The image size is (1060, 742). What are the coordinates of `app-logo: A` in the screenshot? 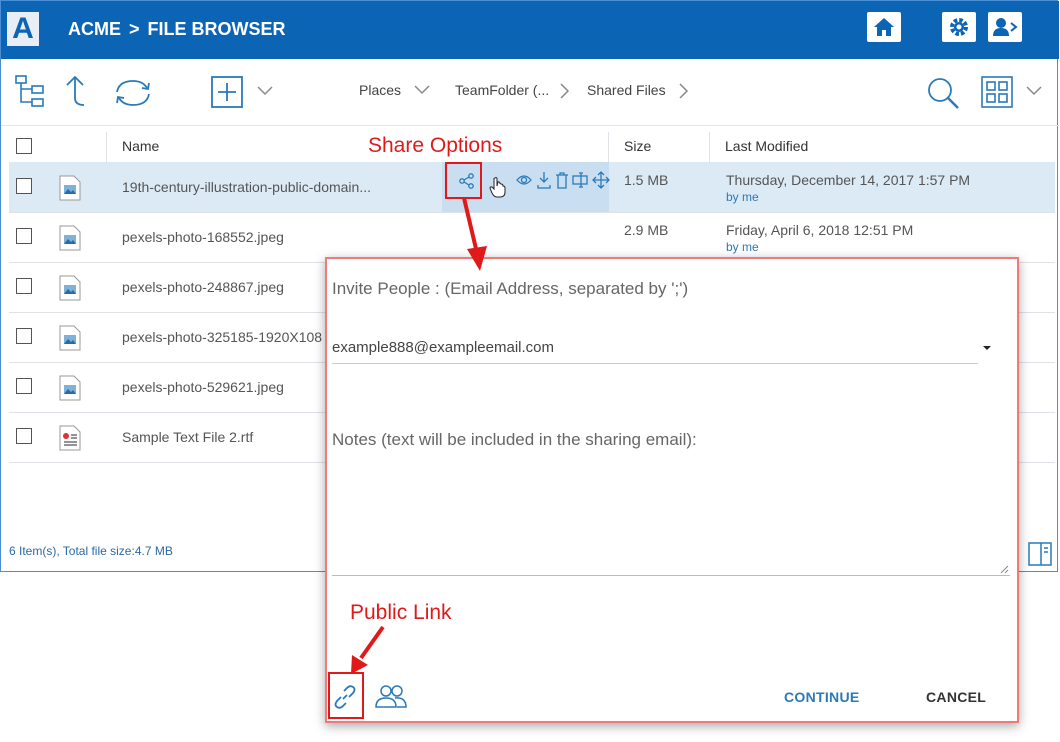 It's located at (23, 29).